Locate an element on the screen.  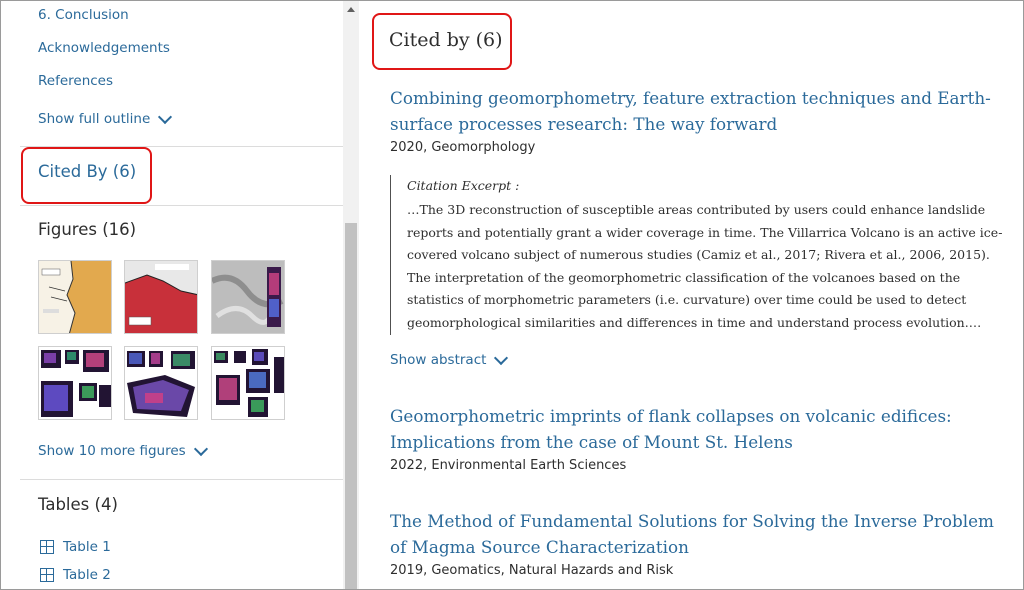
citation-excerpt-label: Citation Excerpt : is located at coordinates (463, 185).